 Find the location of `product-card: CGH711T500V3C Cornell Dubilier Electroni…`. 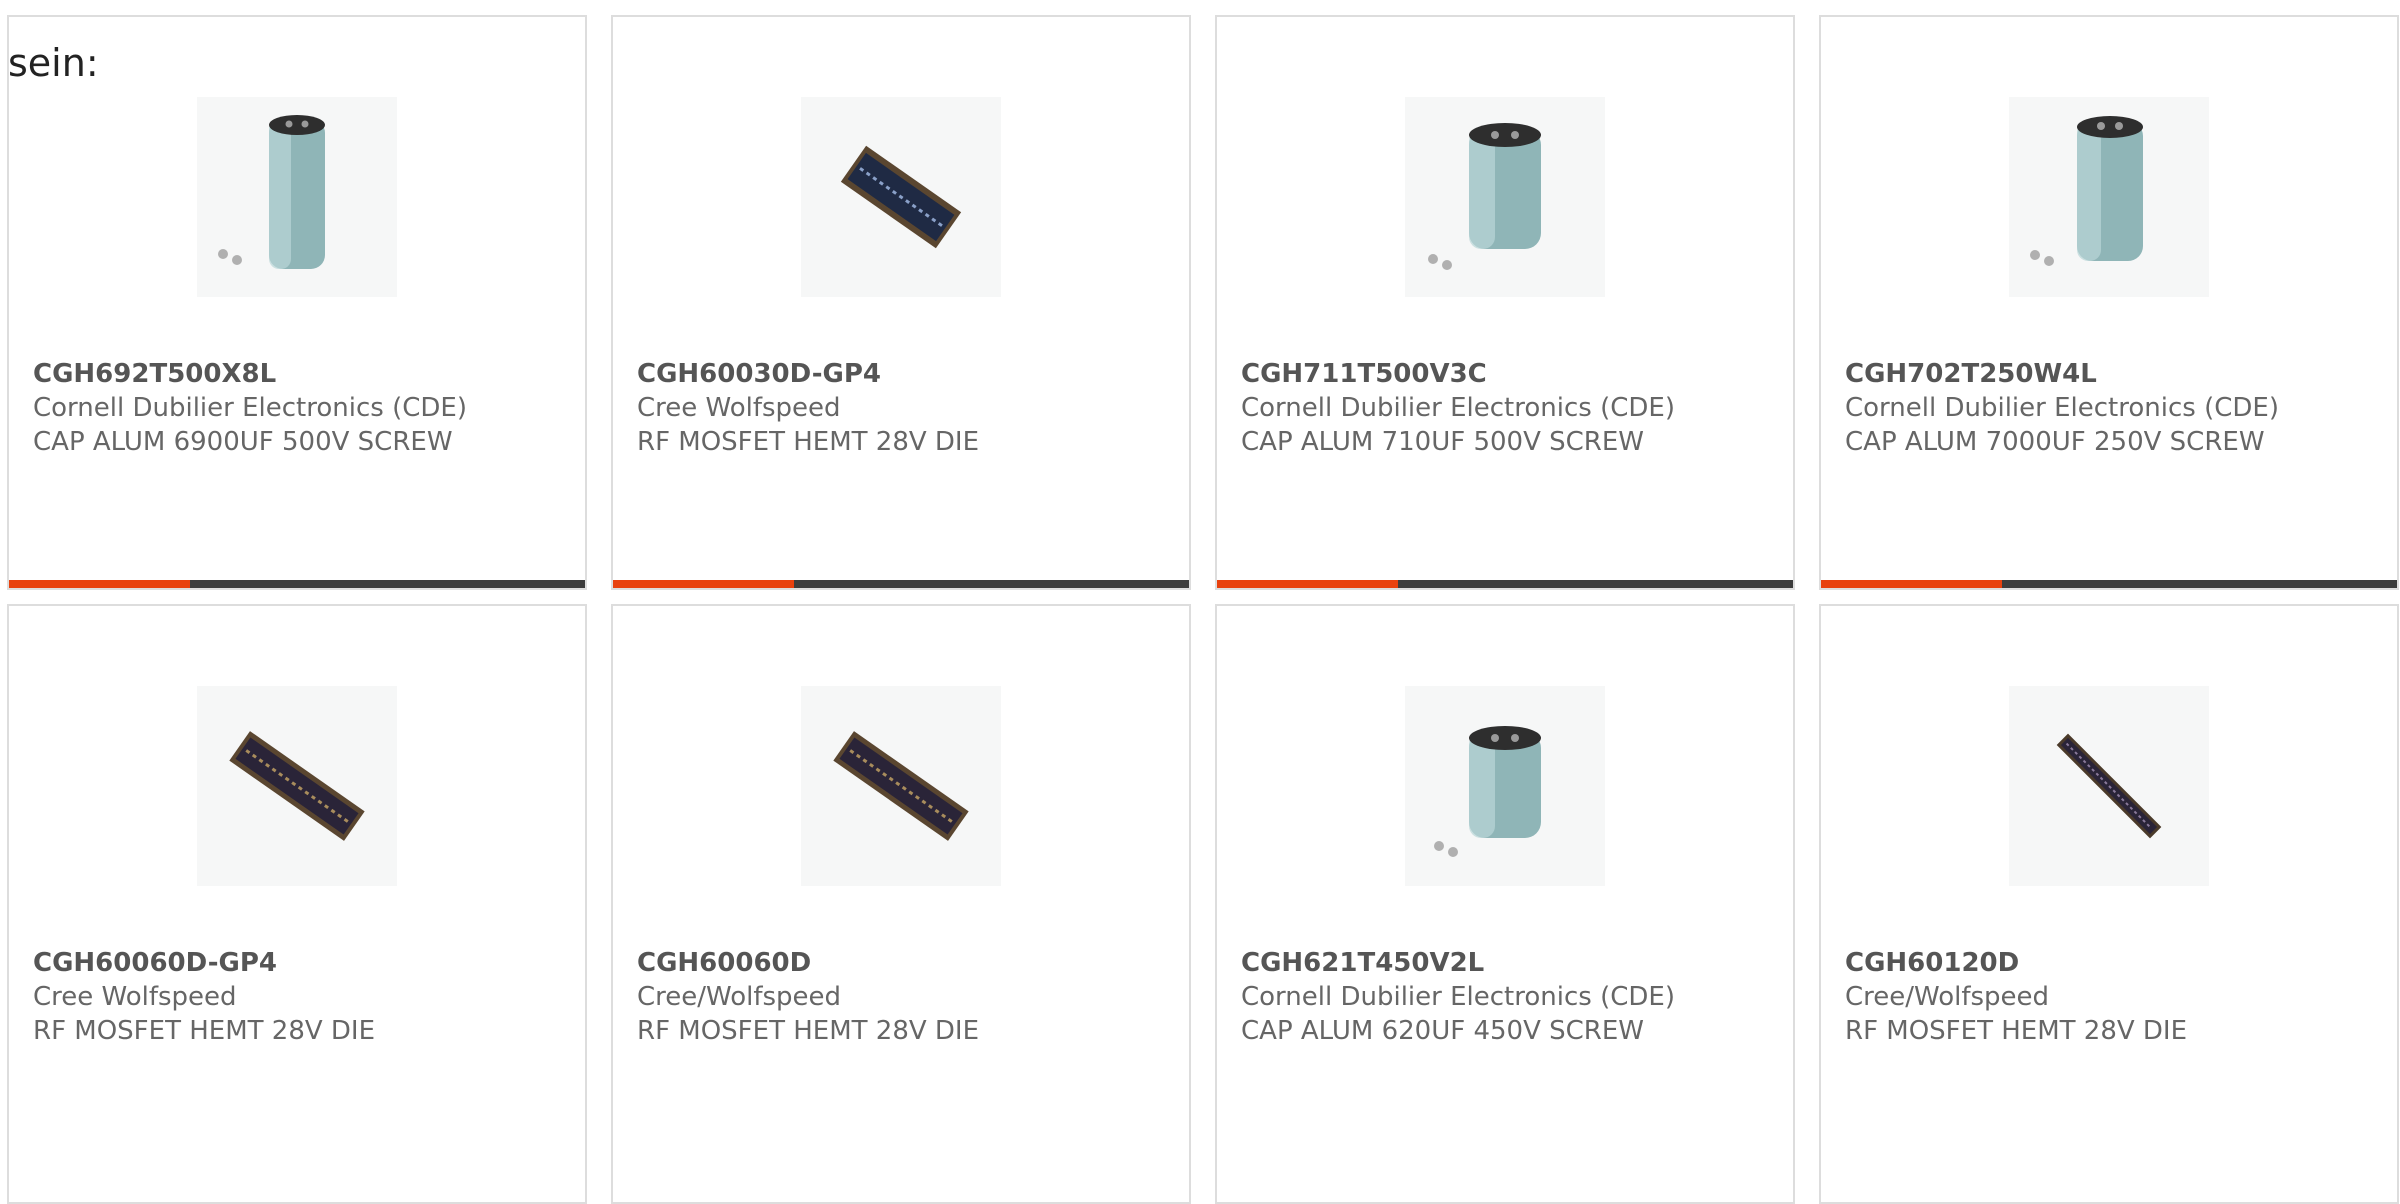

product-card: CGH711T500V3C Cornell Dubilier Electroni… is located at coordinates (1505, 302).